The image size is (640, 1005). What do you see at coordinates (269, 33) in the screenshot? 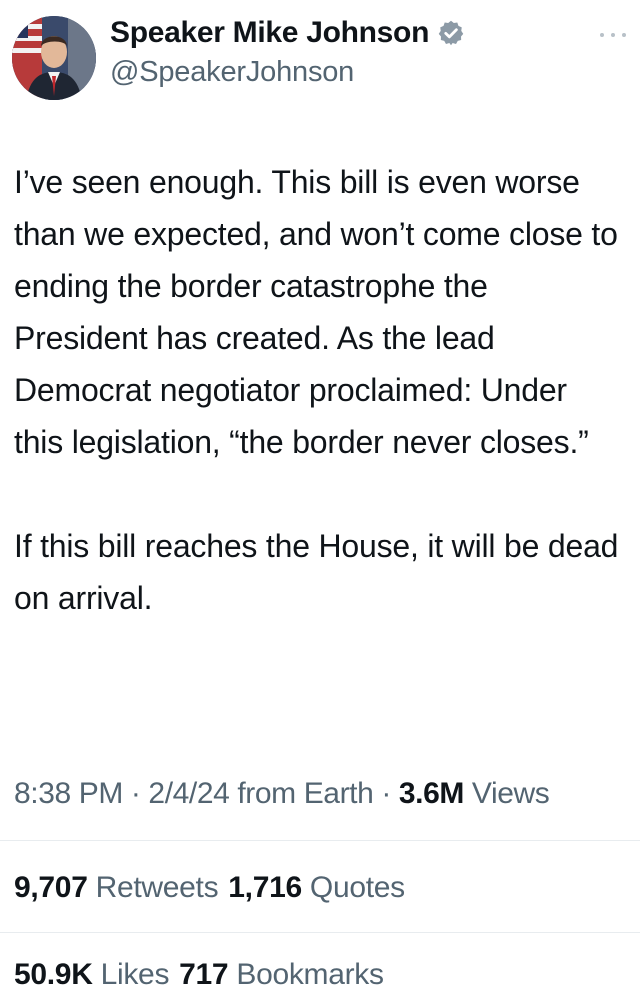
I see `display-name: Speaker Mike Johnson` at bounding box center [269, 33].